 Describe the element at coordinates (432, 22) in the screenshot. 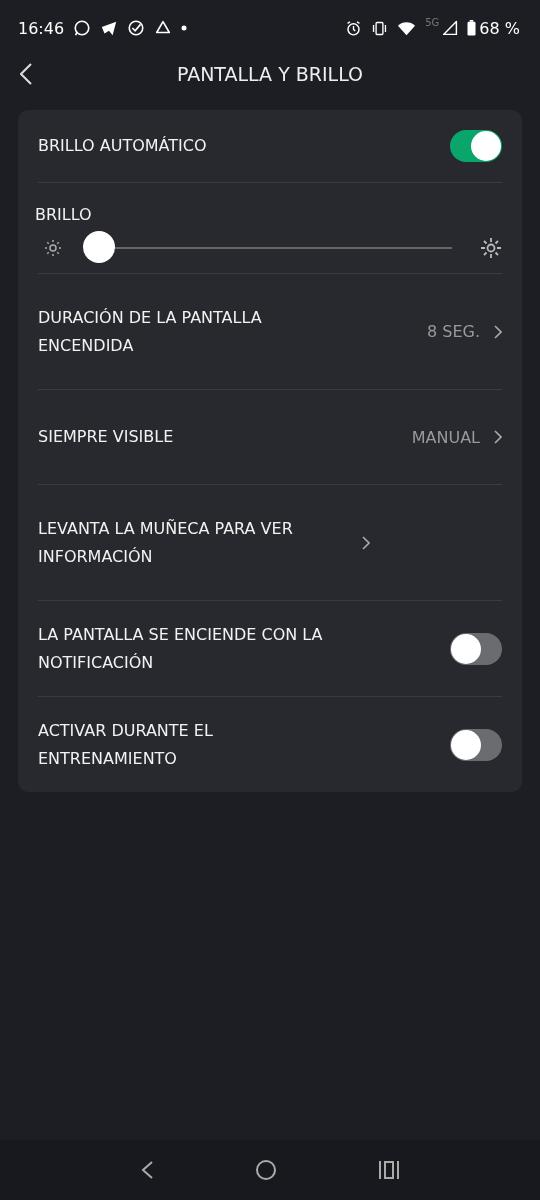

I see `network-label: 5G` at that location.